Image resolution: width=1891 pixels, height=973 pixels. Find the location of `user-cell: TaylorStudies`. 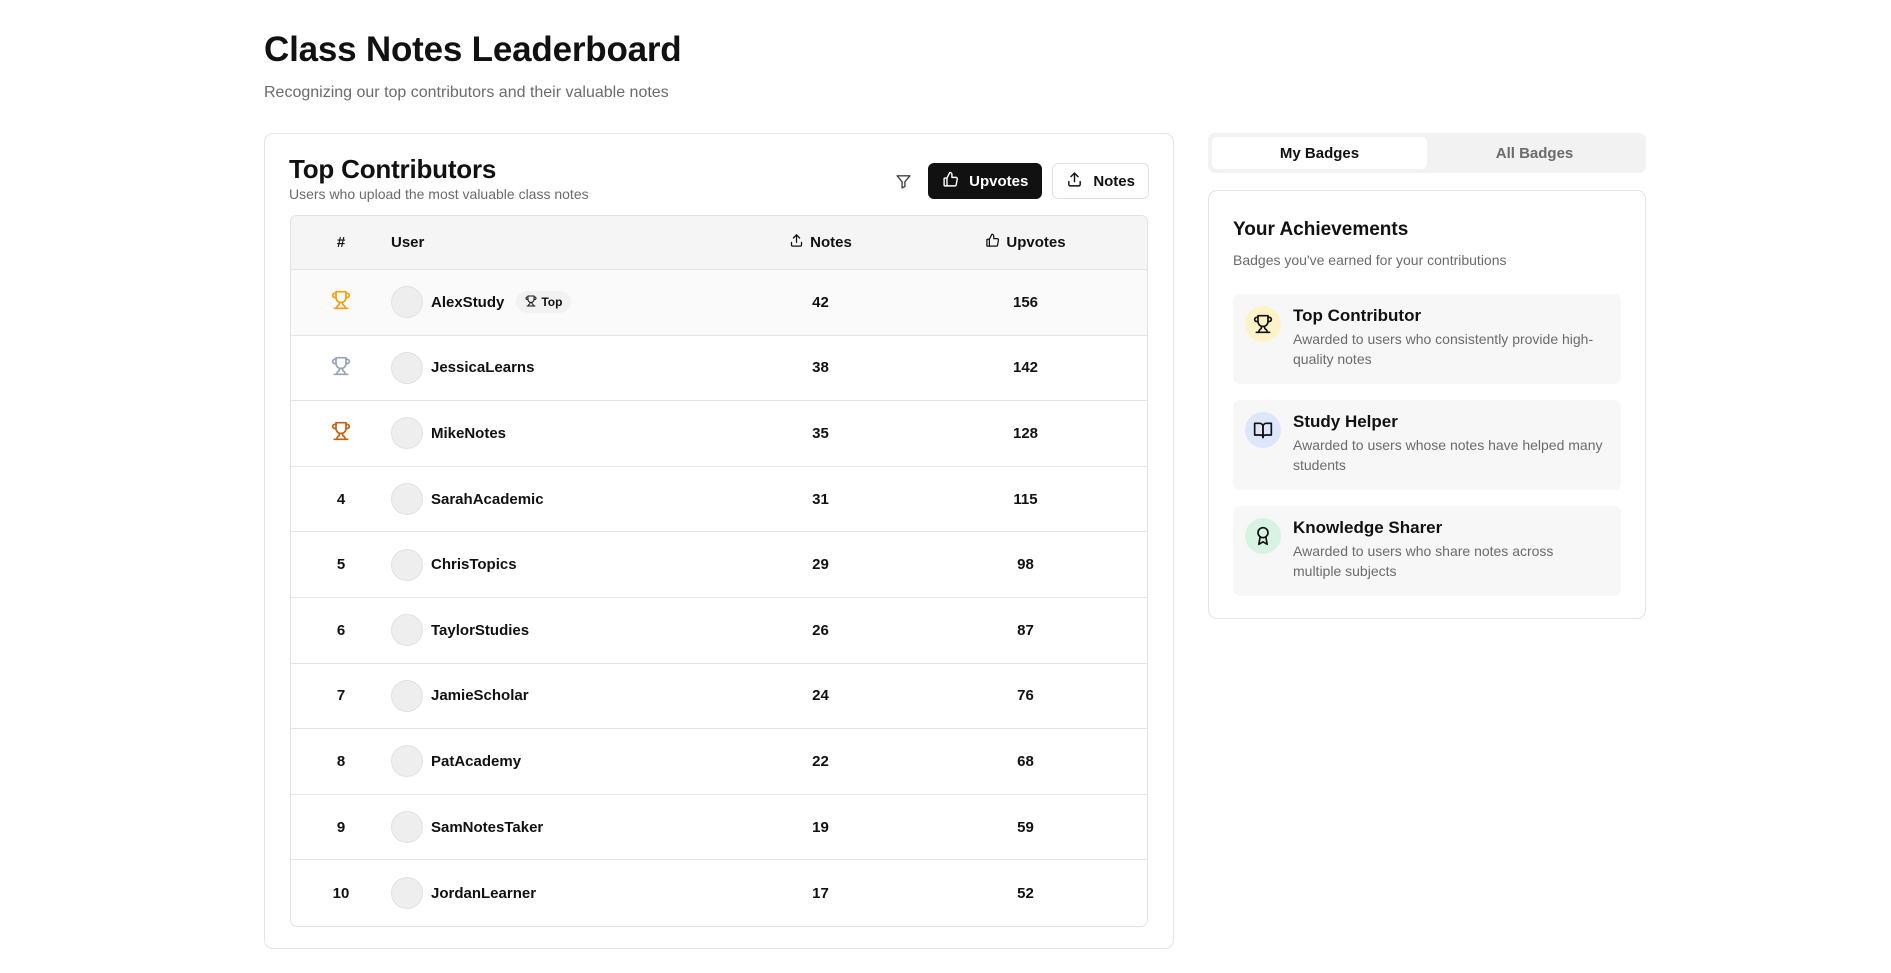

user-cell: TaylorStudies is located at coordinates (513, 630).